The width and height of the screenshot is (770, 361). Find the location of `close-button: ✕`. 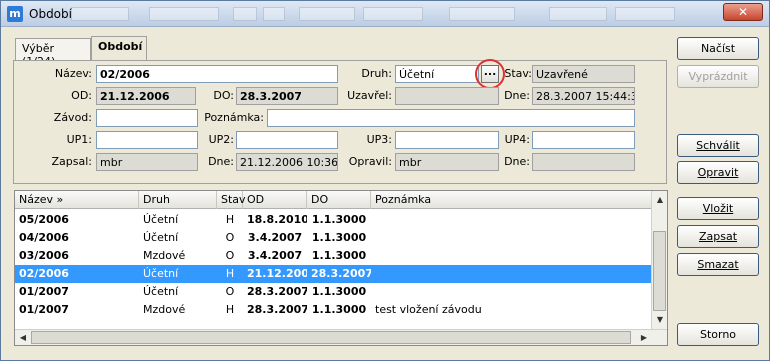

close-button: ✕ is located at coordinates (743, 12).